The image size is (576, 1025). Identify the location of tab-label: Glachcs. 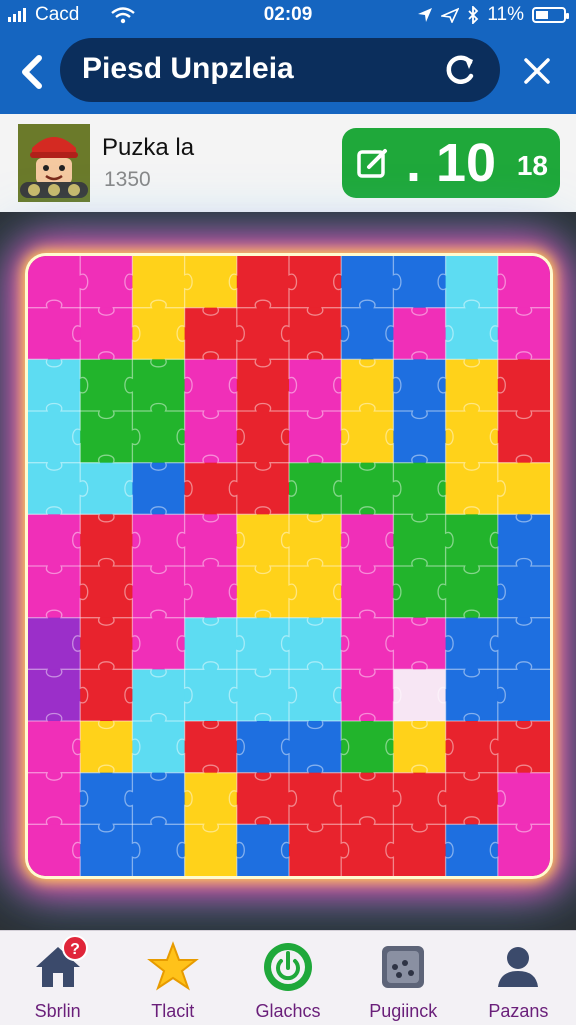
(288, 1011).